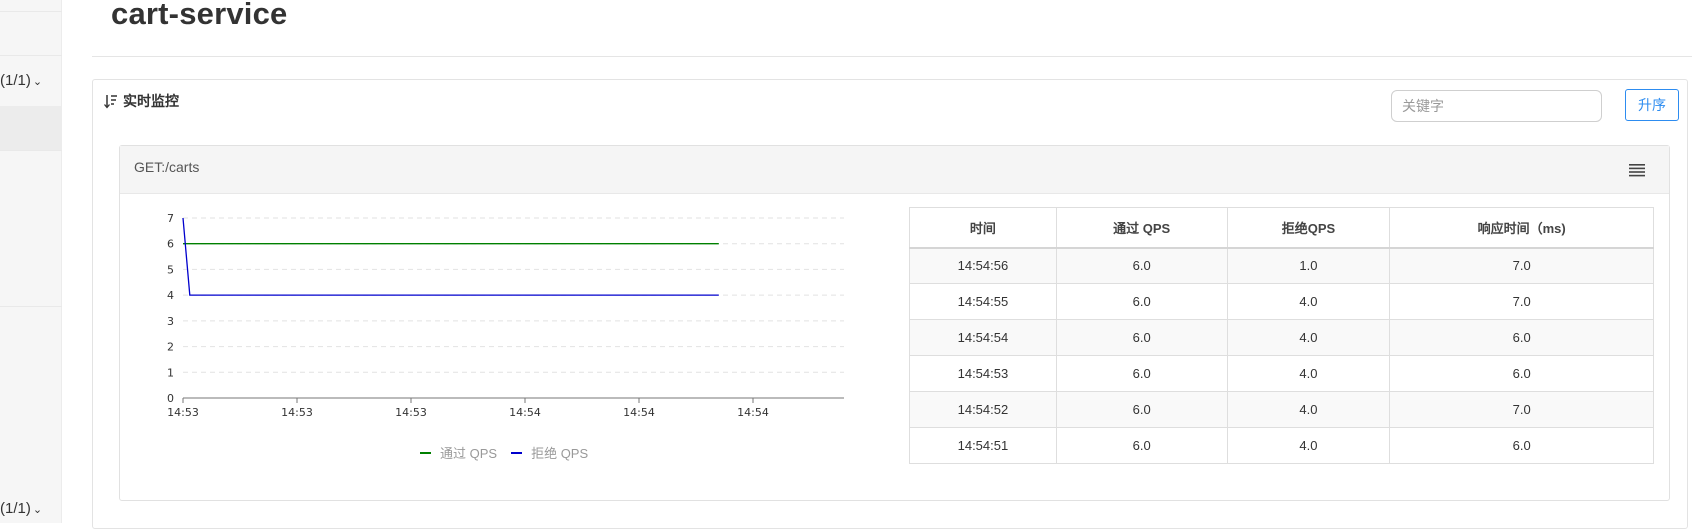 This screenshot has height=529, width=1692. I want to click on table-row: 14:54:55 6.0 4.0 7.0, so click(1281, 301).